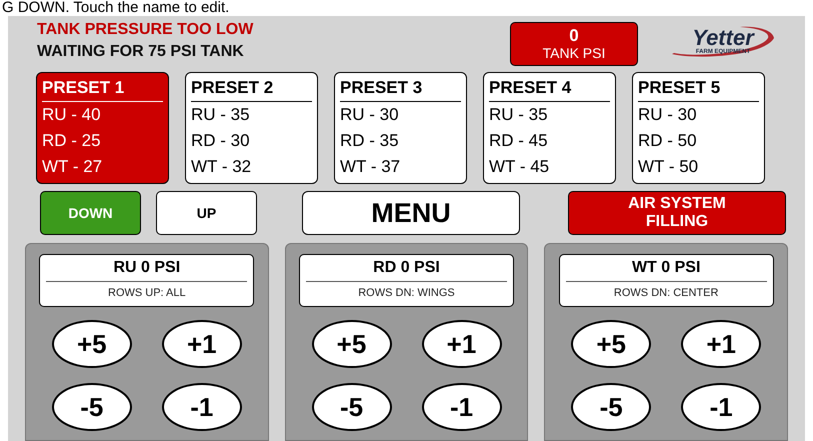 The width and height of the screenshot is (813, 441). What do you see at coordinates (519, 167) in the screenshot?
I see `preset-value: WT - 45` at bounding box center [519, 167].